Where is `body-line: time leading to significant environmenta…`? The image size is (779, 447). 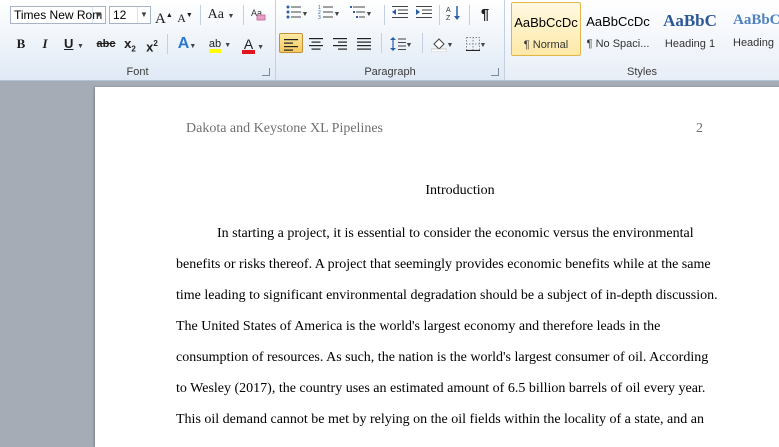
body-line: time leading to significant environmenta… is located at coordinates (447, 295).